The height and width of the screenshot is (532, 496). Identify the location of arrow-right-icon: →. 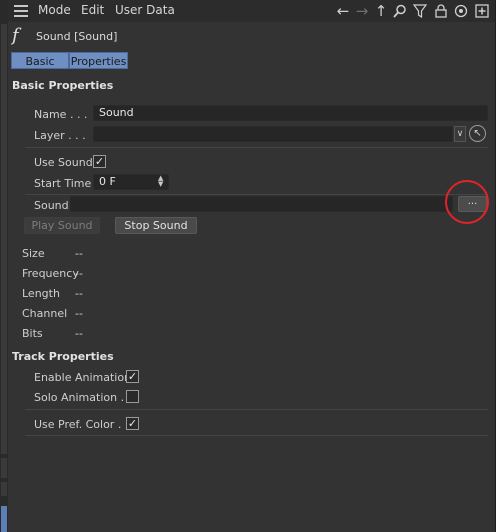
(362, 11).